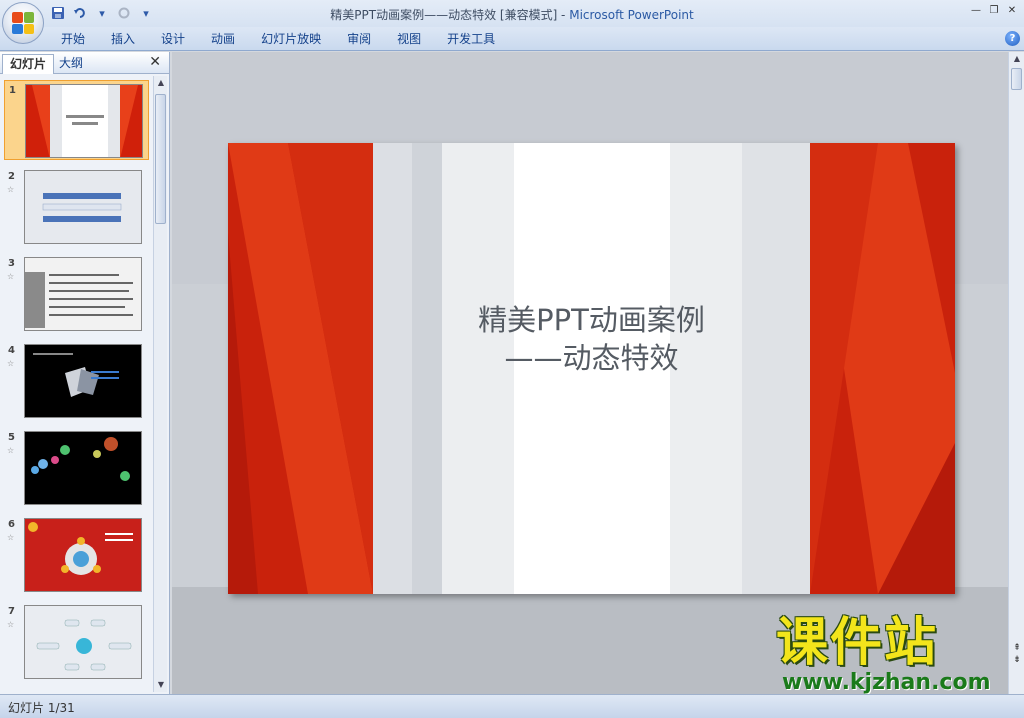 The image size is (1024, 718). I want to click on app-name: Microsoft PowerPoint, so click(631, 15).